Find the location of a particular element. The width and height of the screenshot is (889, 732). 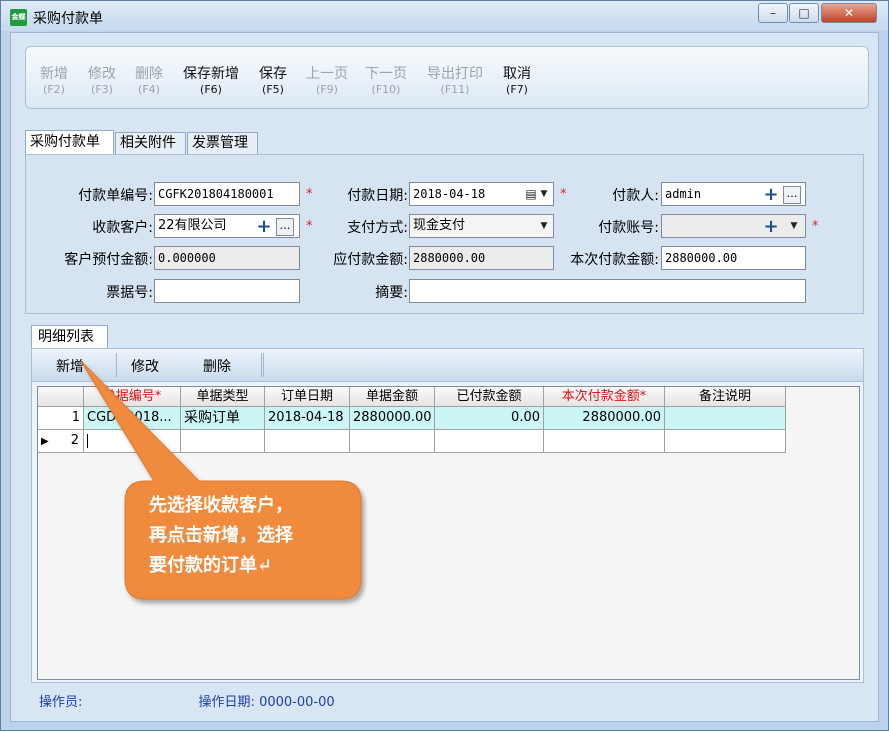

table-cell: 2018-04-18 is located at coordinates (307, 418).